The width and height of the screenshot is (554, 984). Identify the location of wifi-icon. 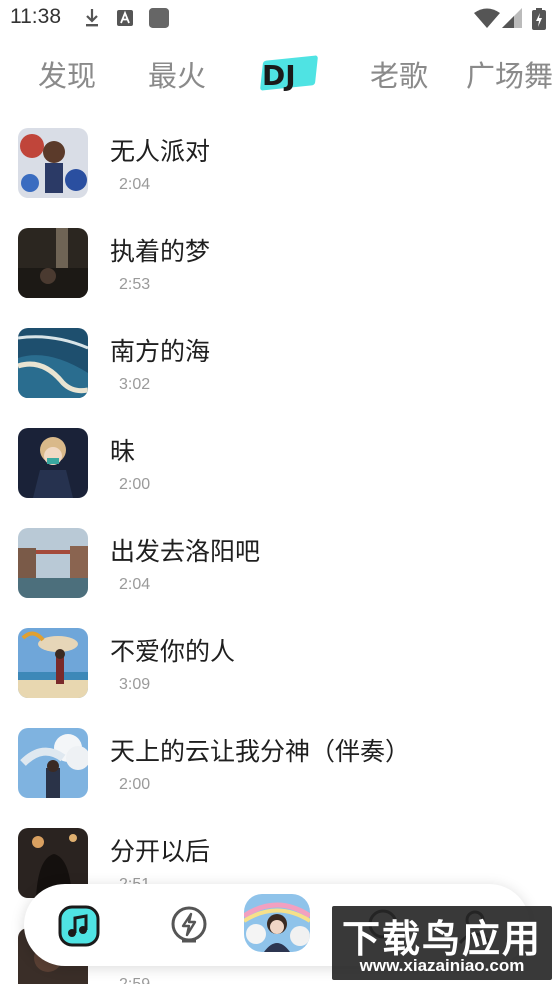
(487, 18).